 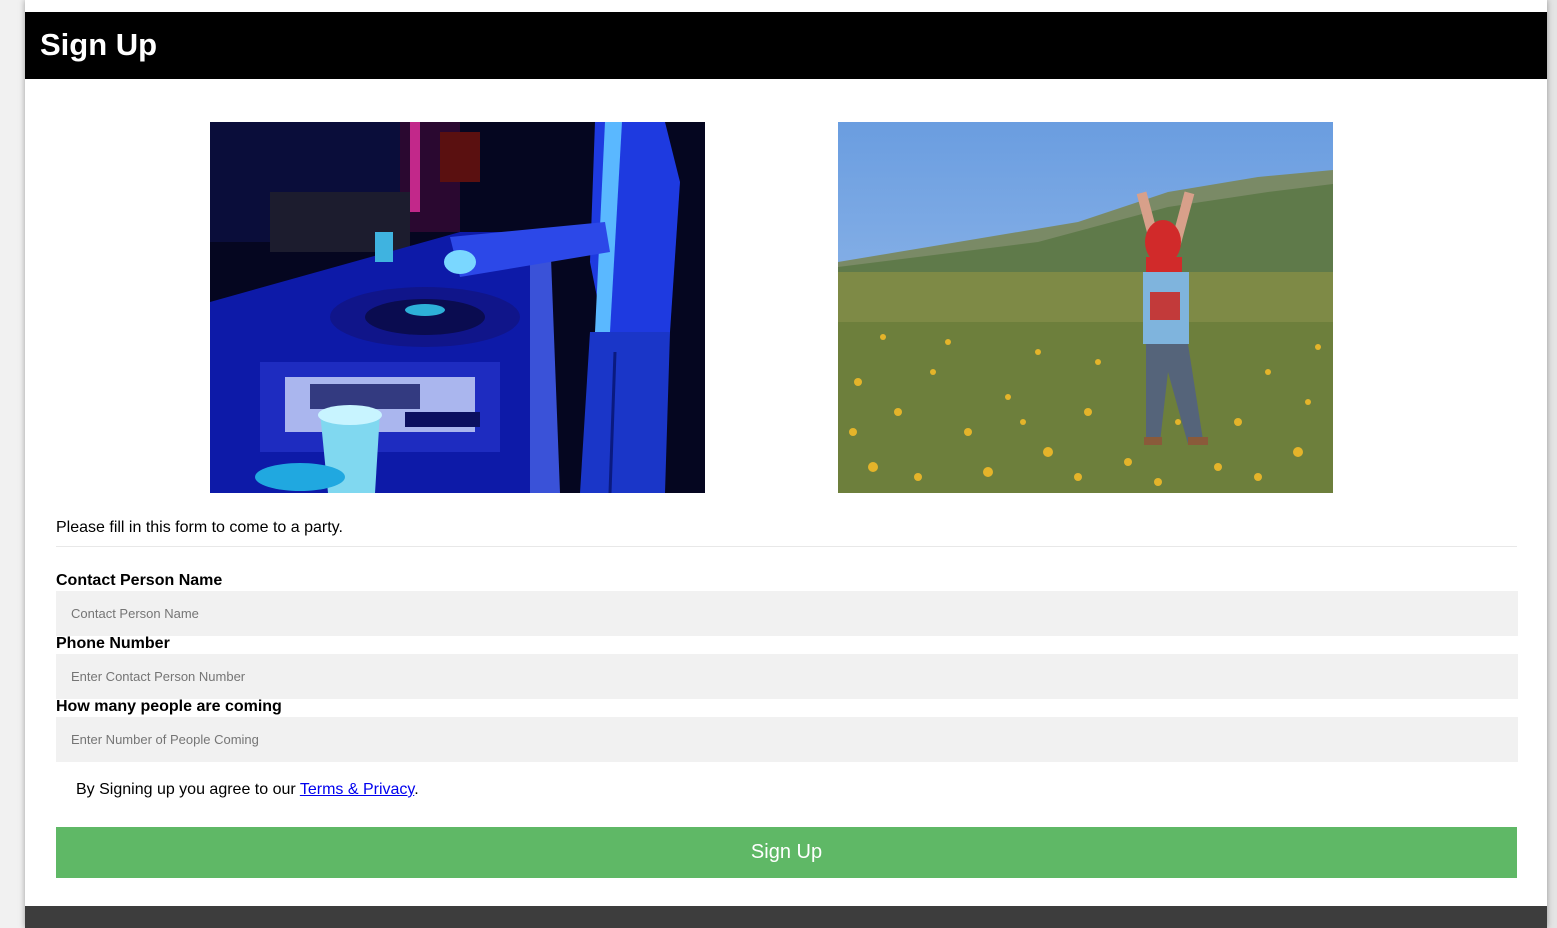 I want to click on signup-button: Sign Up, so click(x=786, y=852).